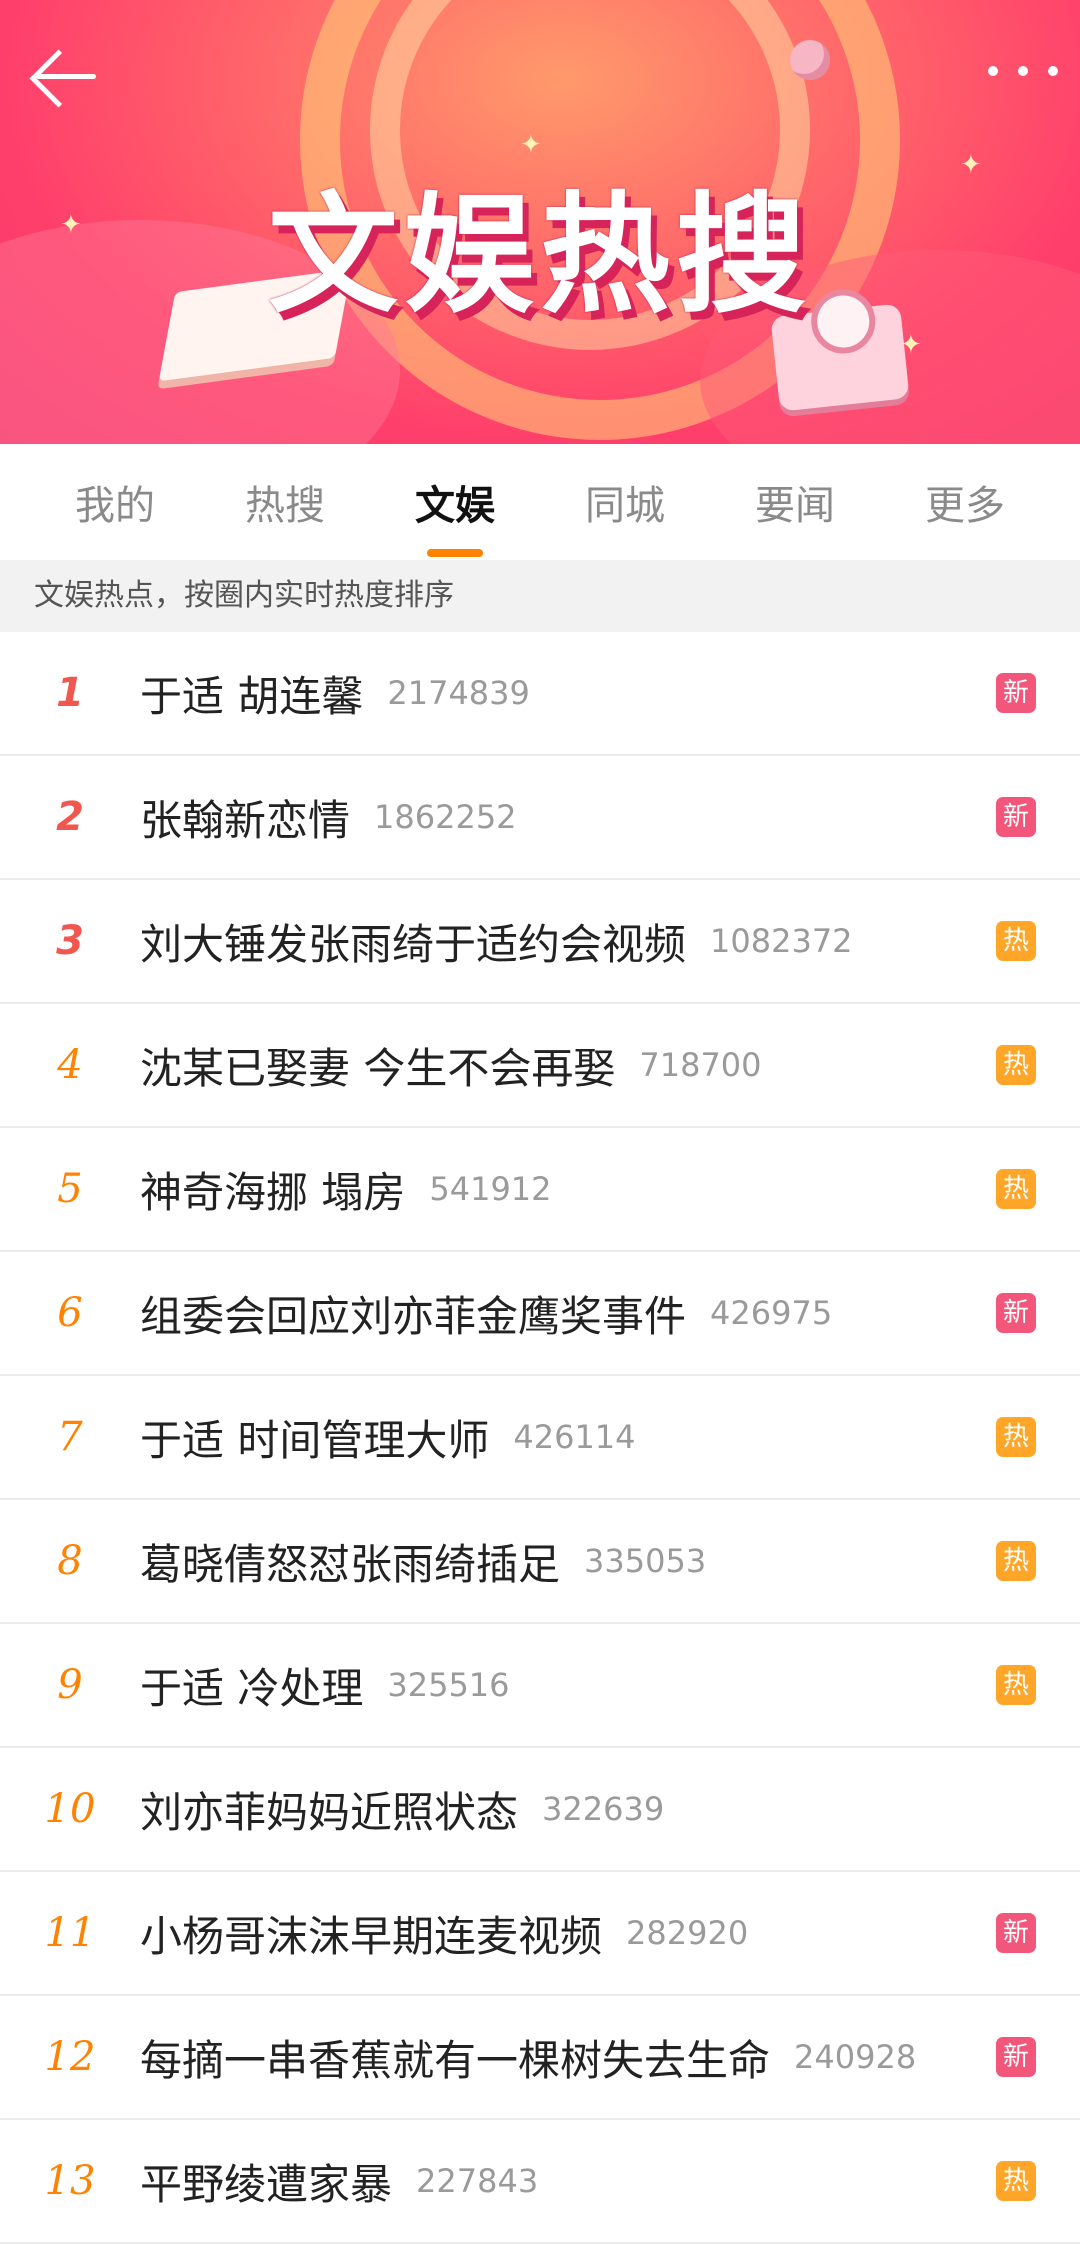  What do you see at coordinates (70, 1809) in the screenshot?
I see `rank-number: 10` at bounding box center [70, 1809].